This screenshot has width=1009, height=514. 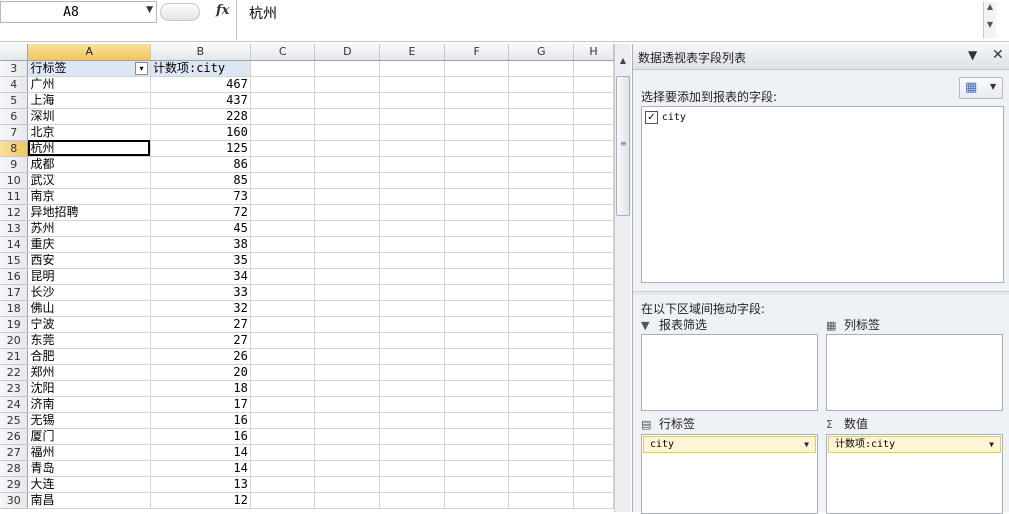 I want to click on column-header: B, so click(x=200, y=52).